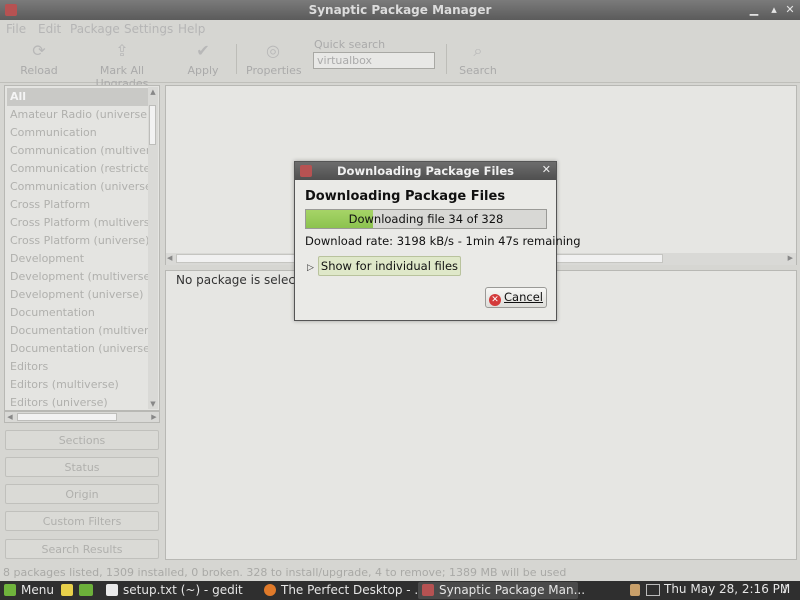 The image size is (800, 600). I want to click on category-item: Documentation (universe), so click(78, 349).